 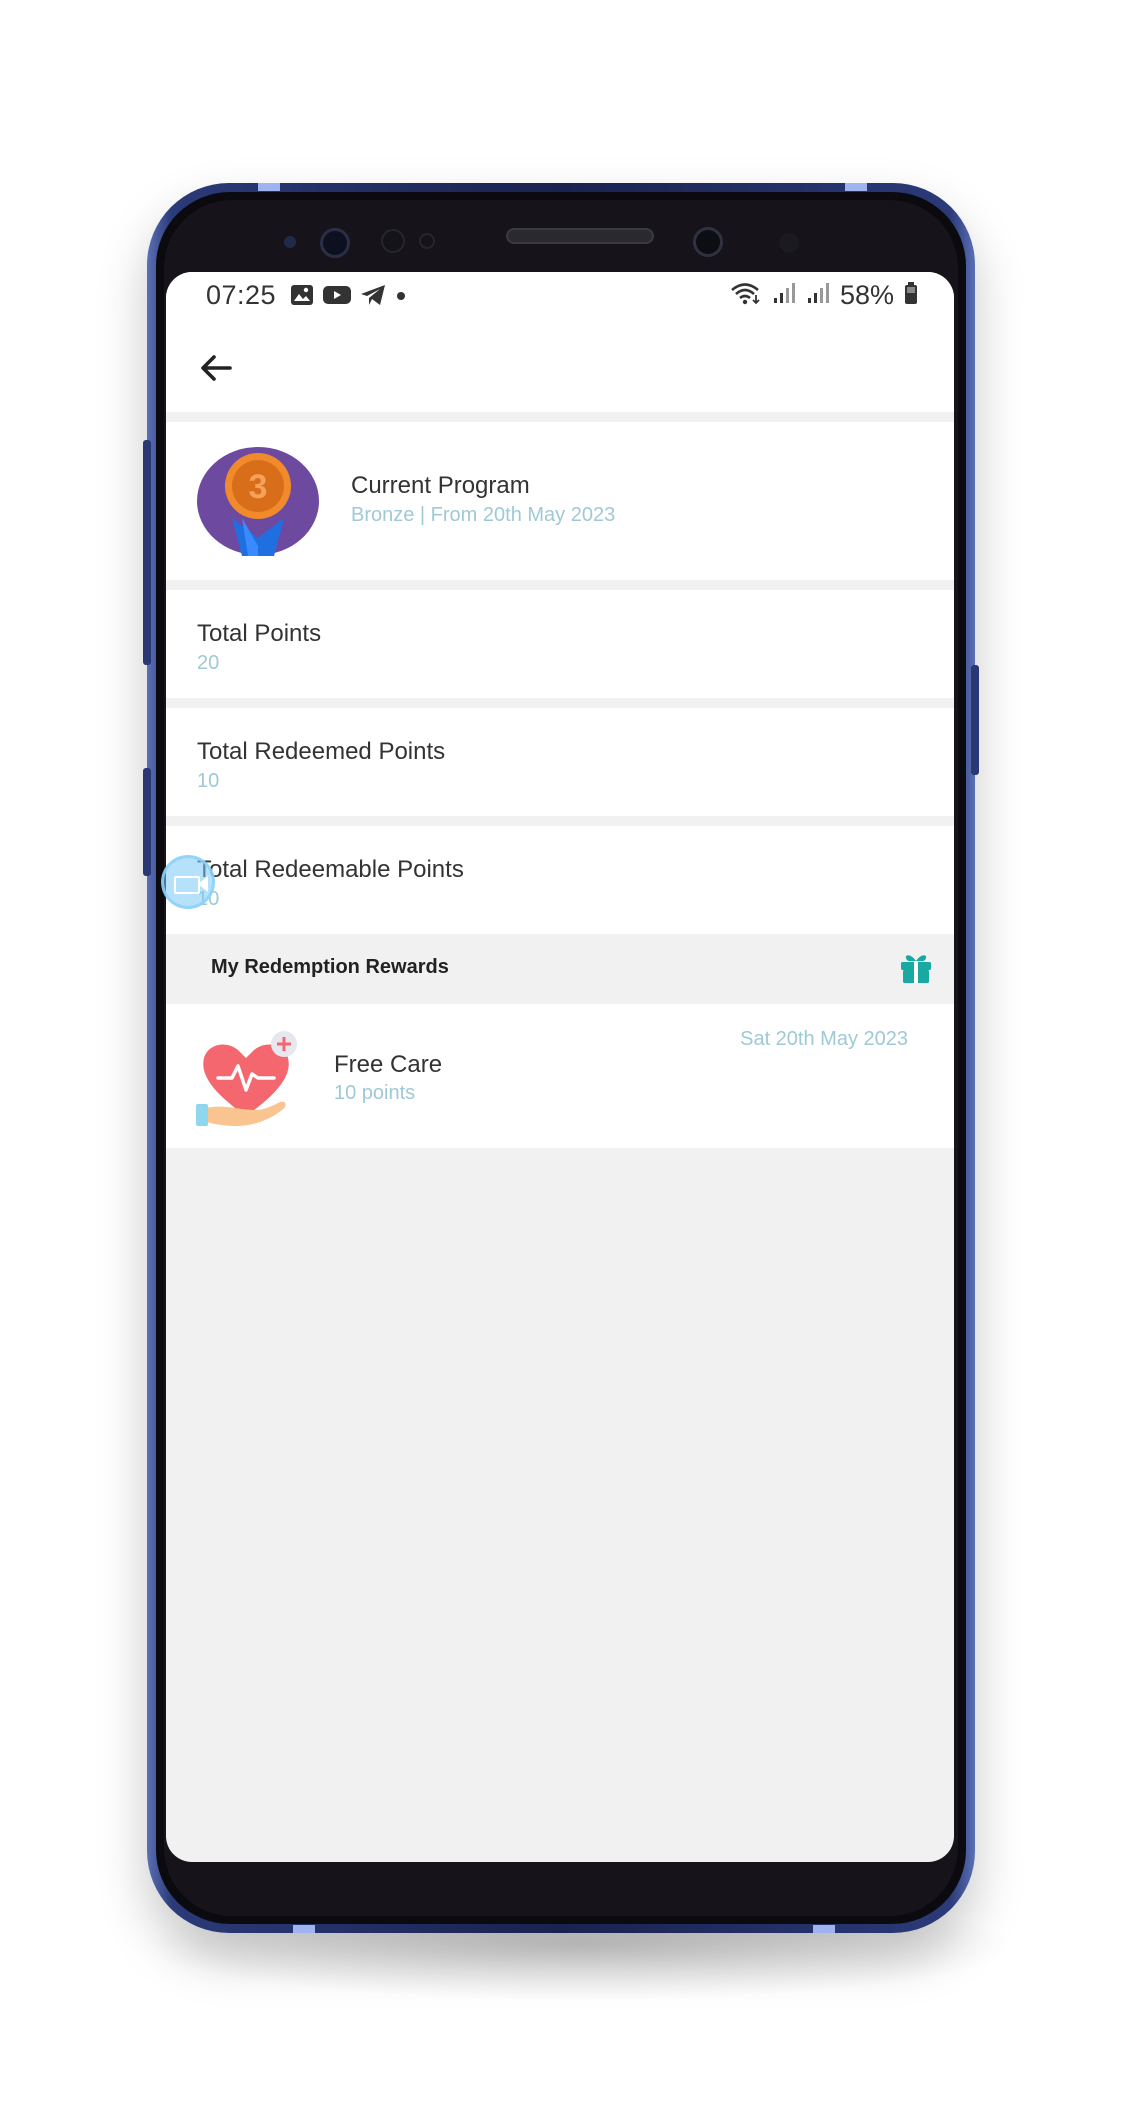 What do you see at coordinates (911, 295) in the screenshot?
I see `battery-icon` at bounding box center [911, 295].